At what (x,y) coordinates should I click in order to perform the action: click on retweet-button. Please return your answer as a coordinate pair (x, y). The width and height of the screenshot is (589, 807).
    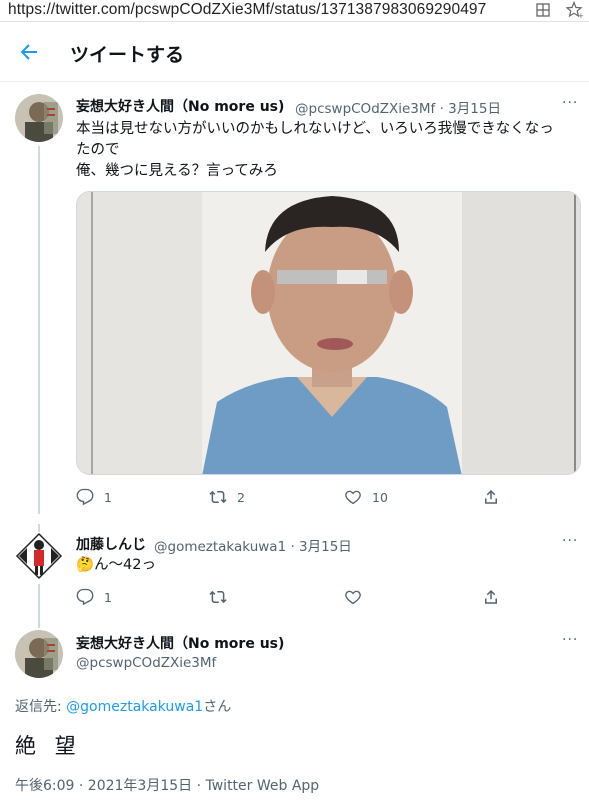
    Looking at the image, I should click on (218, 597).